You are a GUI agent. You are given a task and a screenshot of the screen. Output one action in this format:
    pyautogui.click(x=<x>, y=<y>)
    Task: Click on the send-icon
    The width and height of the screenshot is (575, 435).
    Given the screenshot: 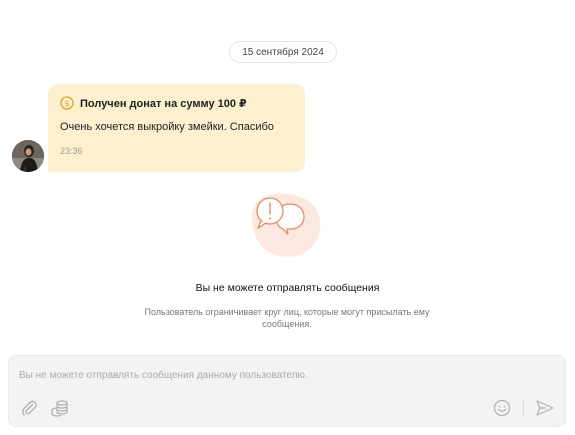 What is the action you would take?
    pyautogui.click(x=545, y=408)
    